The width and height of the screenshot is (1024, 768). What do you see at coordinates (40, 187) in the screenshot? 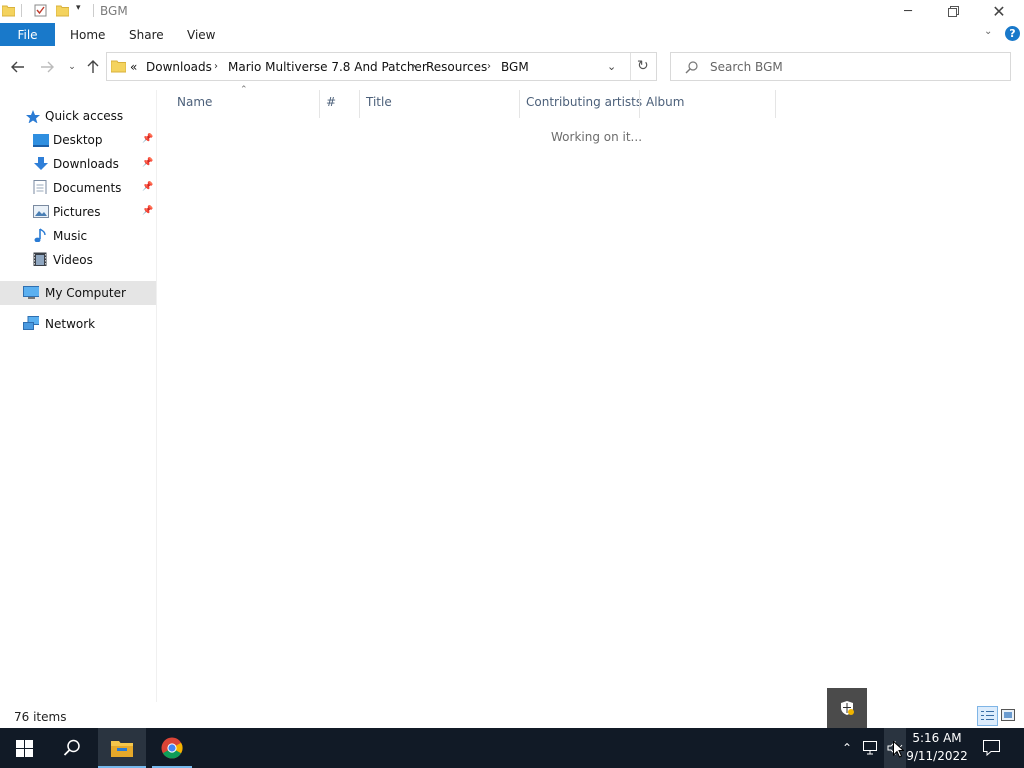
I see `documents-icon` at bounding box center [40, 187].